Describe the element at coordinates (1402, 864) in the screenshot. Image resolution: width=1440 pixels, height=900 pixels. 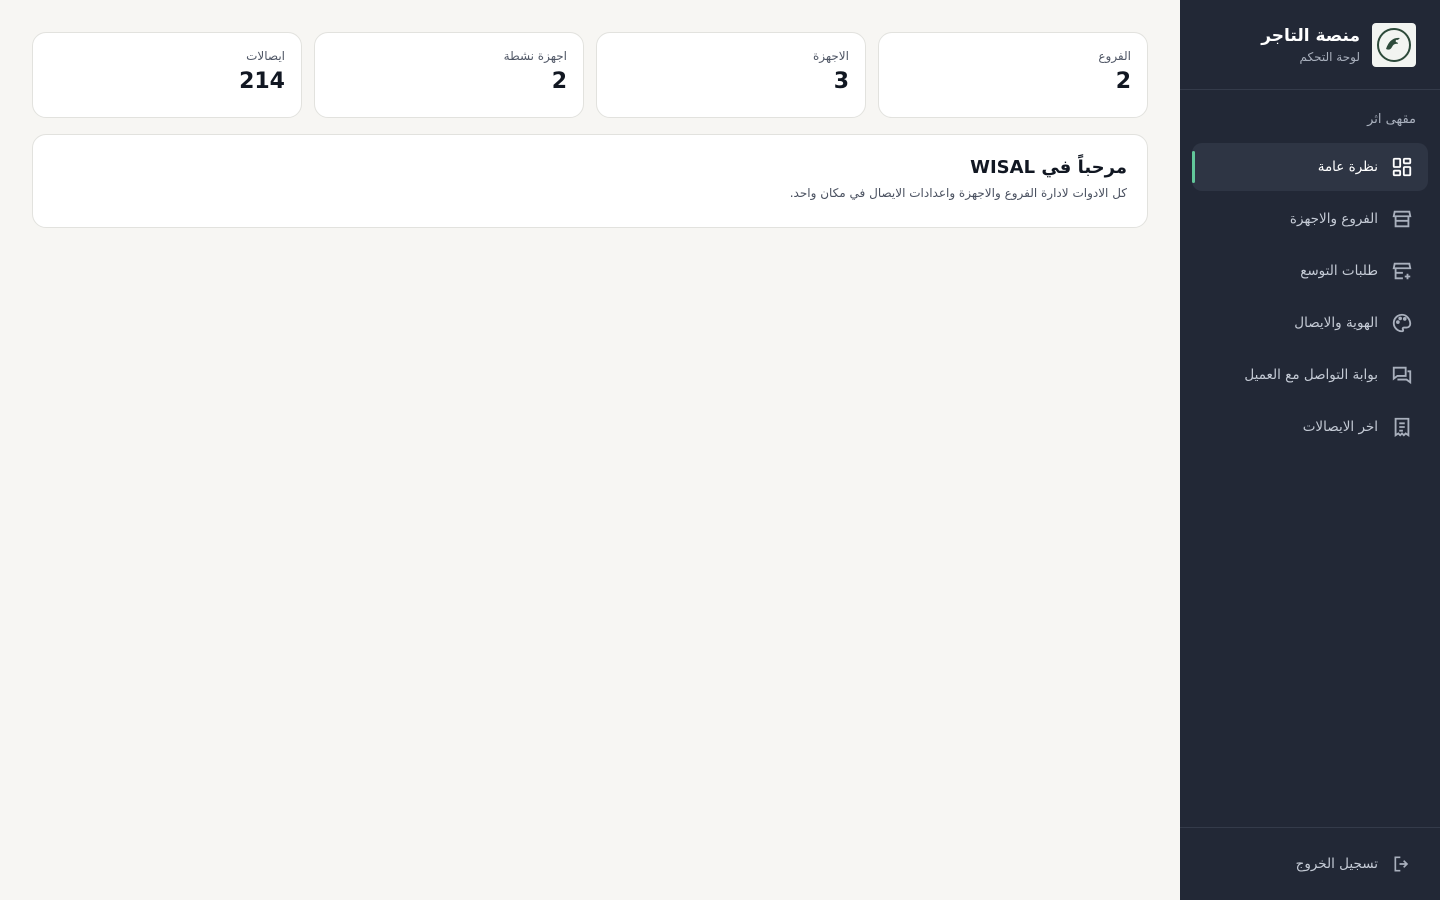
I see `logout-icon` at that location.